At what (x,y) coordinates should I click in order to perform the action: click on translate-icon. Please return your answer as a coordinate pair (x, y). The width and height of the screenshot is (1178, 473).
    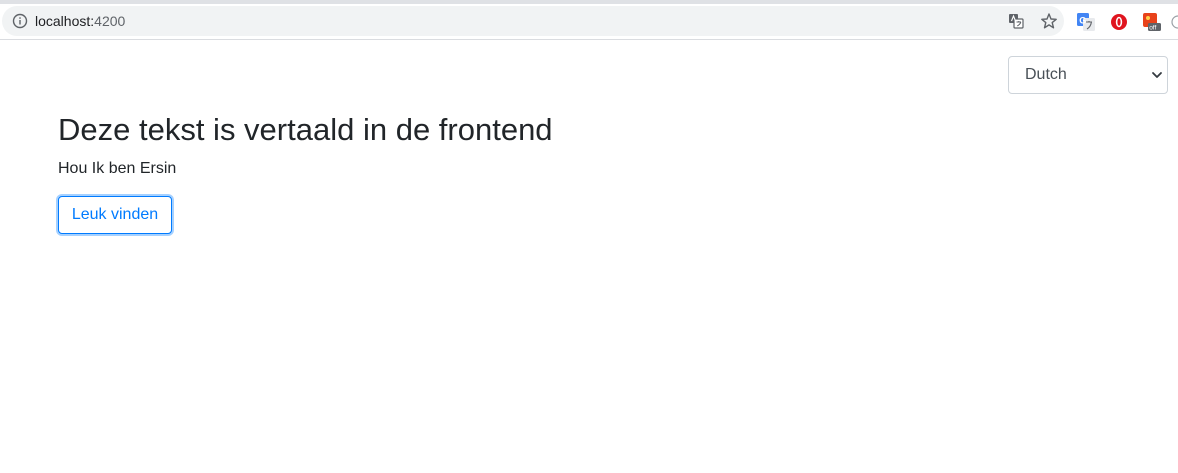
    Looking at the image, I should click on (1016, 21).